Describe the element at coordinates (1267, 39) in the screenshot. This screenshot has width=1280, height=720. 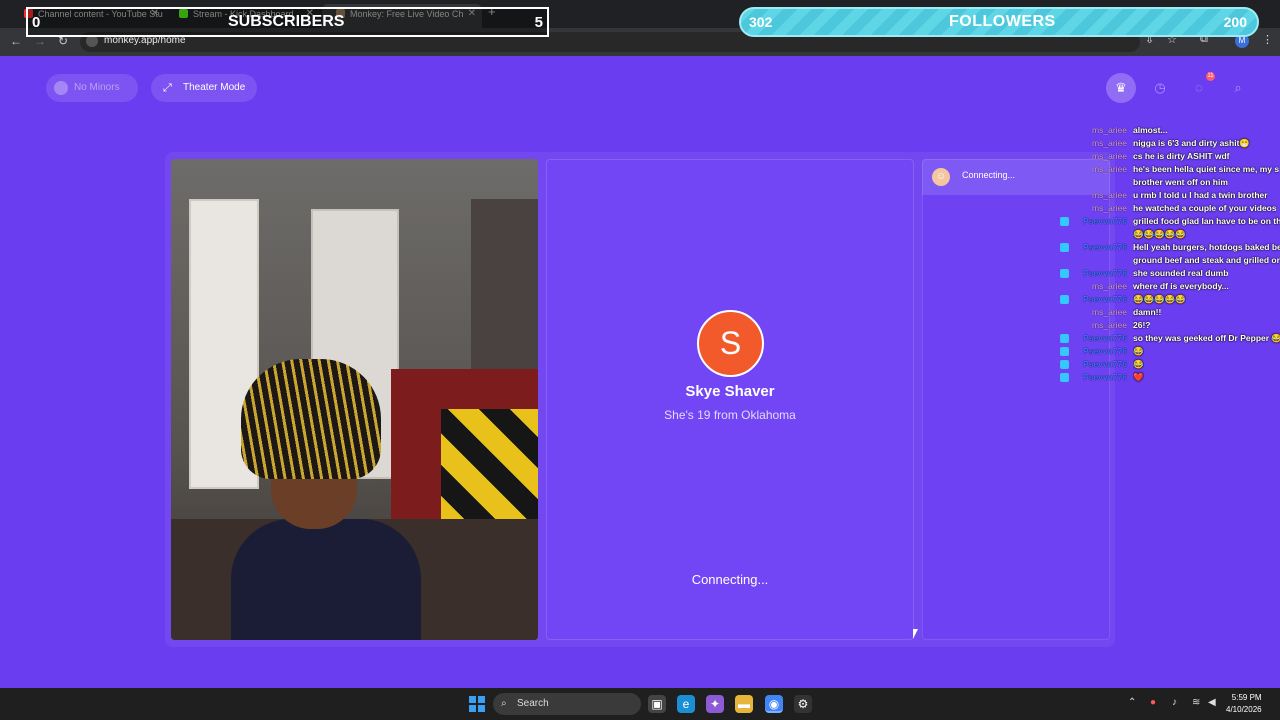
I see `menu-dots-icon: ⋮` at that location.